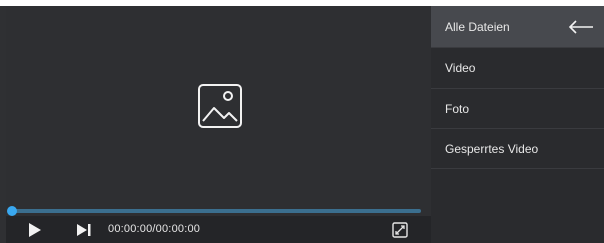 The width and height of the screenshot is (604, 243). What do you see at coordinates (477, 27) in the screenshot?
I see `menu-item-label: Alle Dateien` at bounding box center [477, 27].